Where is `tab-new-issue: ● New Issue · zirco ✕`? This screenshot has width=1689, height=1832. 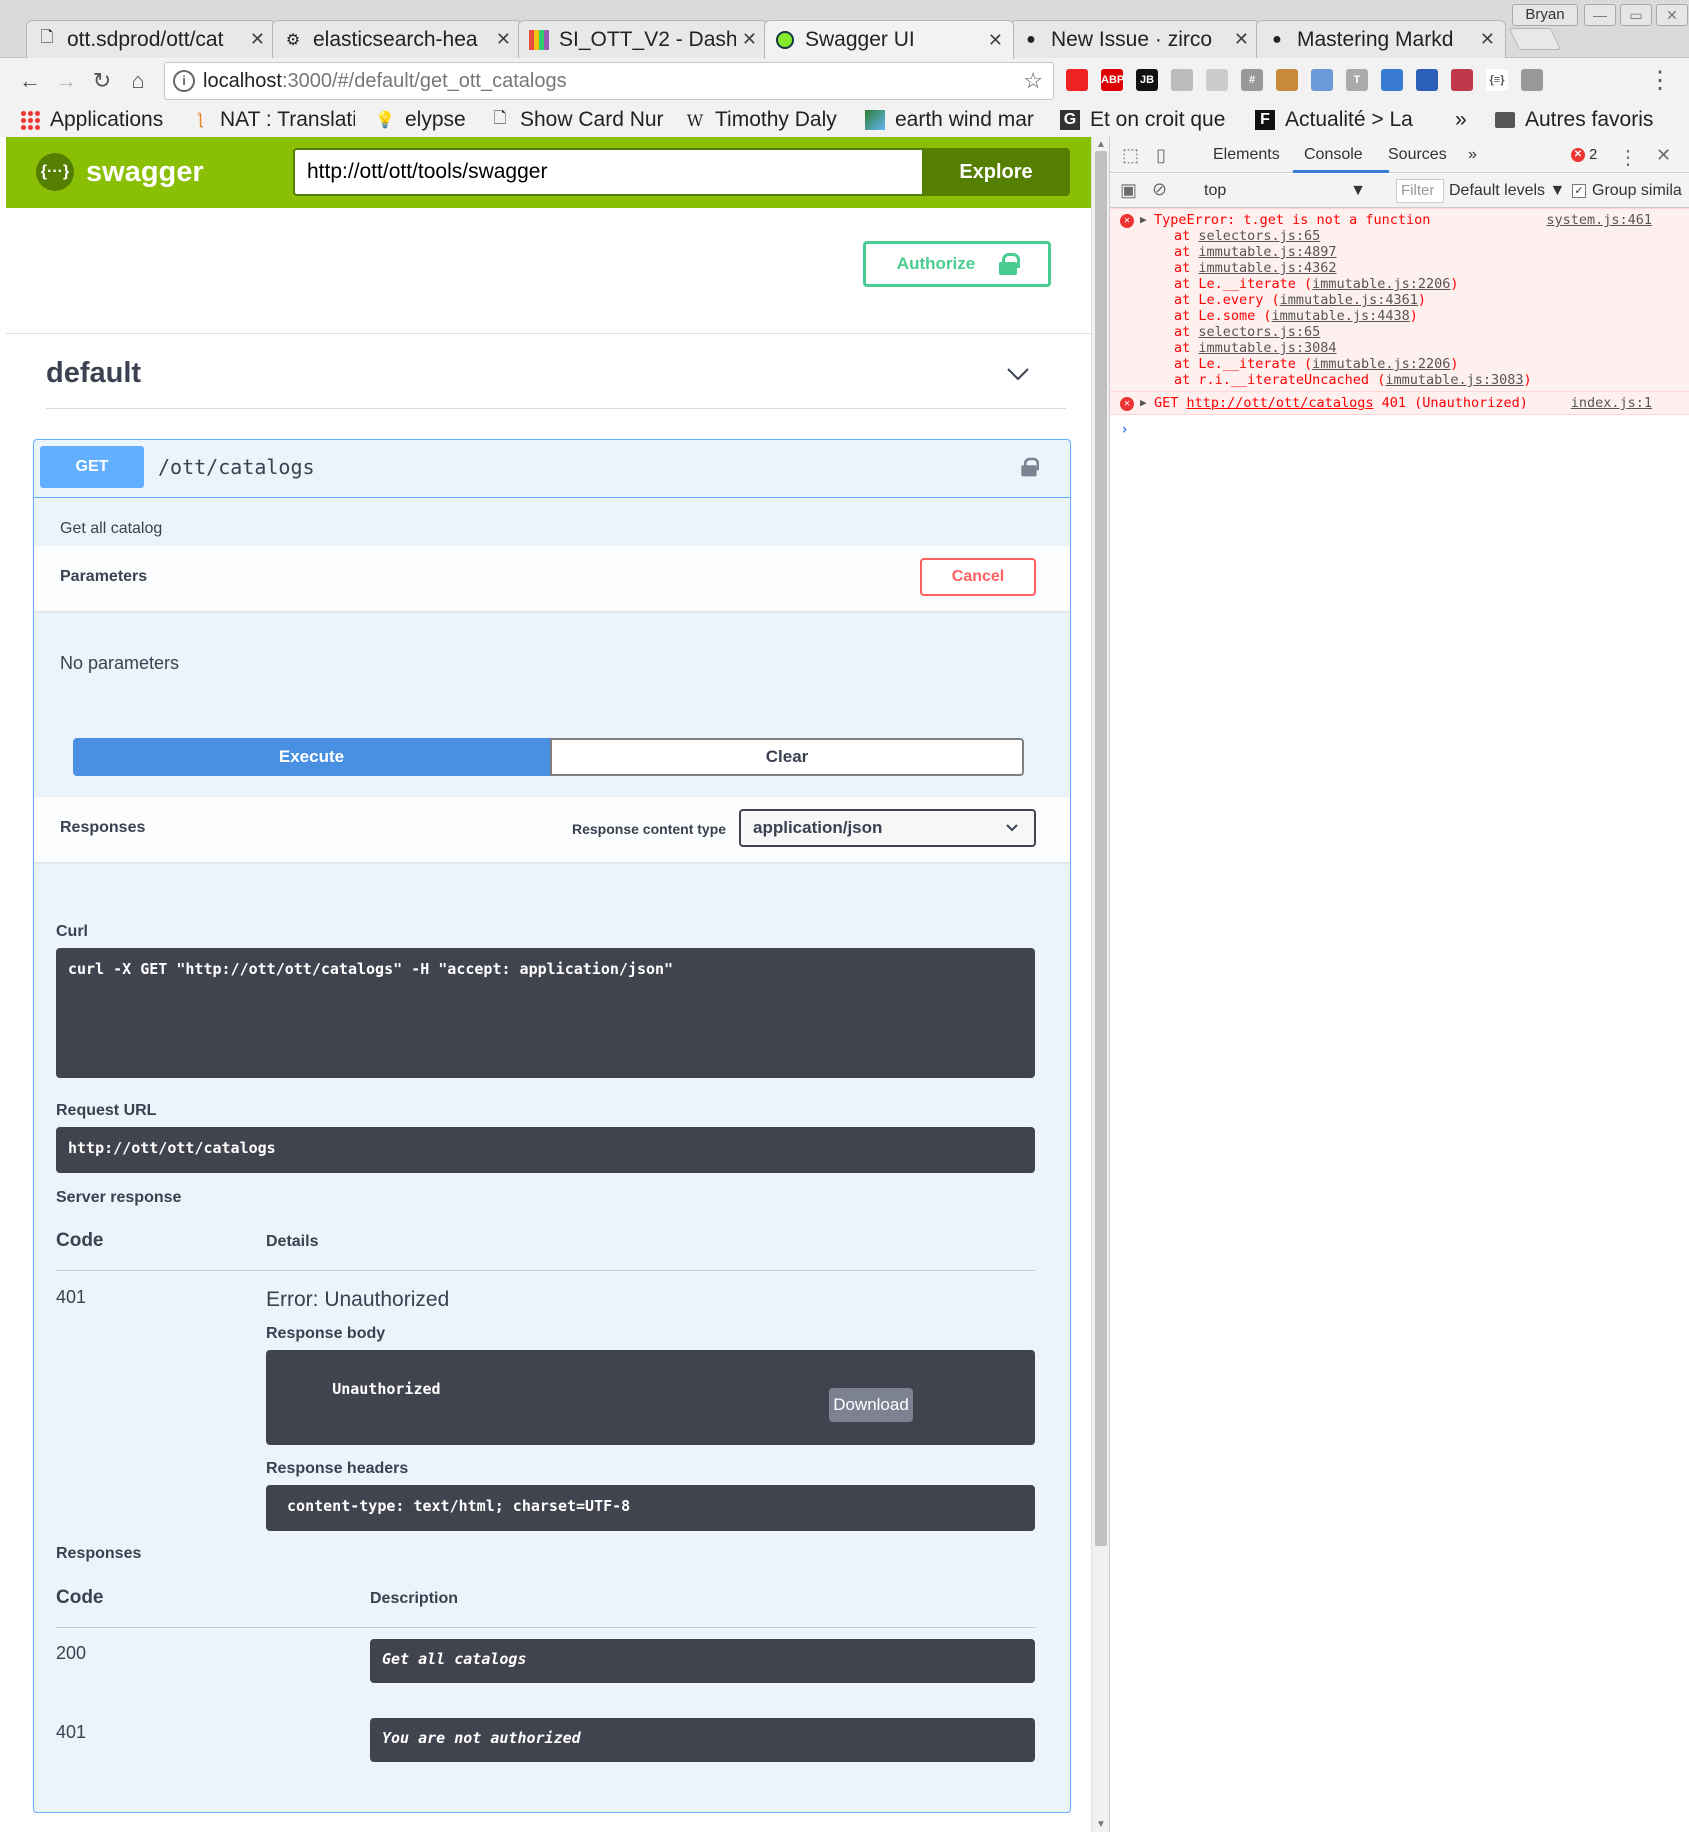 tab-new-issue: ● New Issue · zirco ✕ is located at coordinates (1135, 39).